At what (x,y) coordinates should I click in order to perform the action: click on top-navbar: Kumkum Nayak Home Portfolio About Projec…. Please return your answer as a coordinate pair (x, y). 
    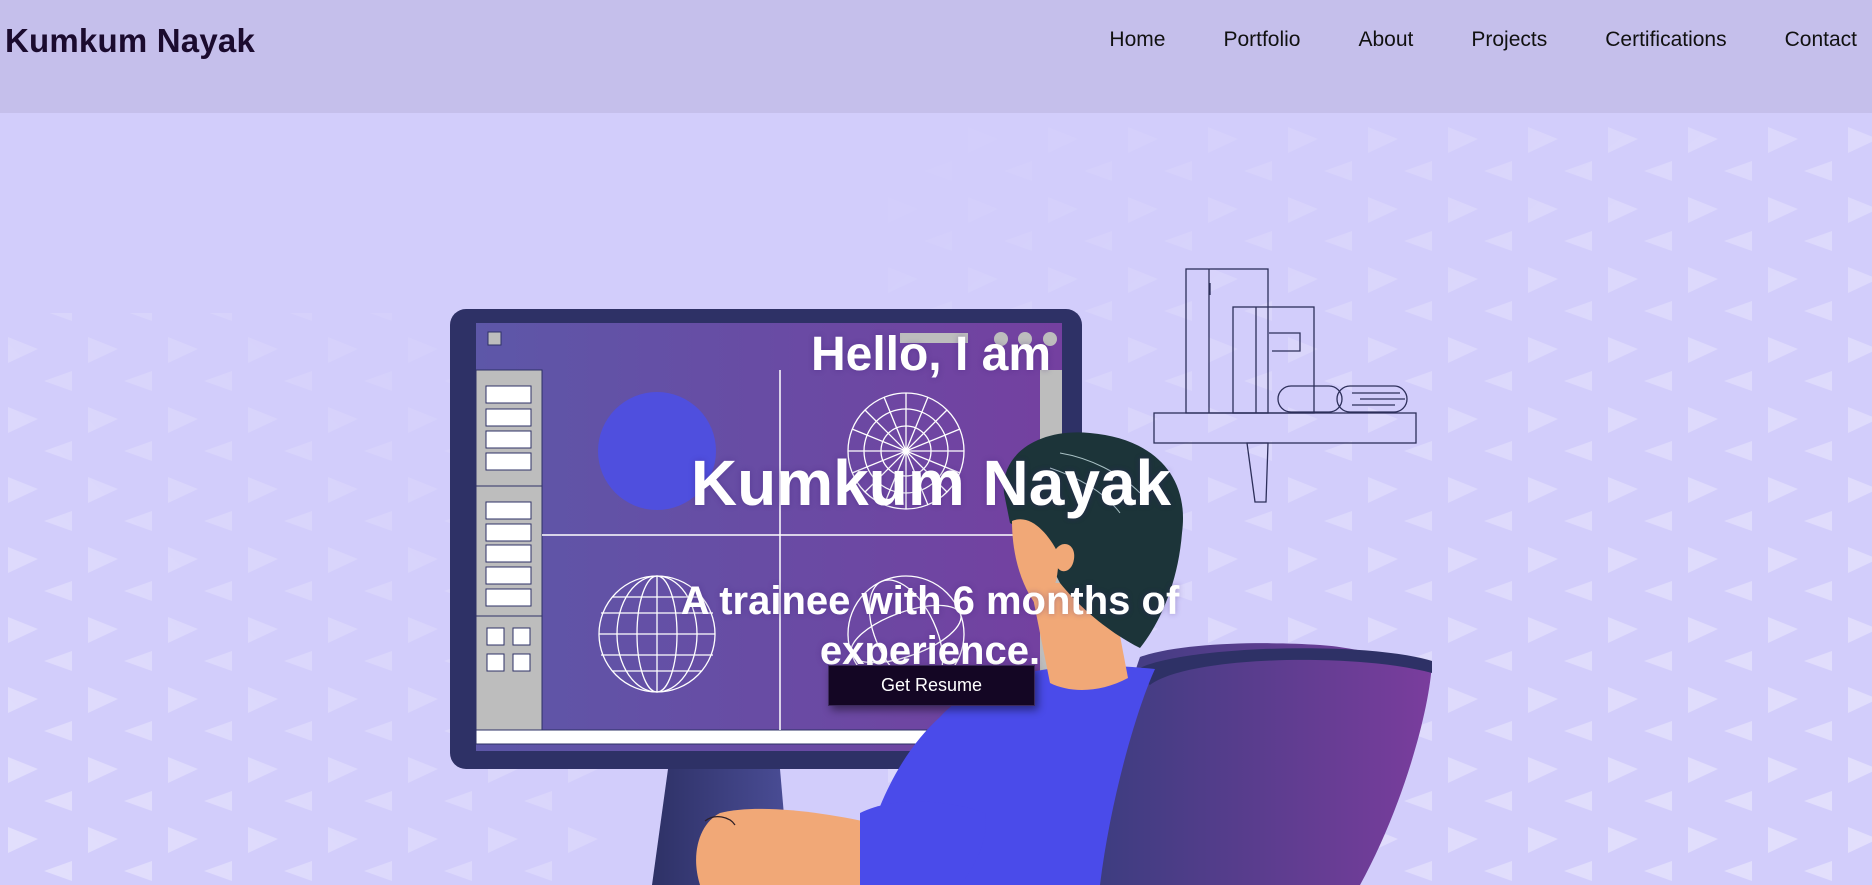
    Looking at the image, I should click on (936, 56).